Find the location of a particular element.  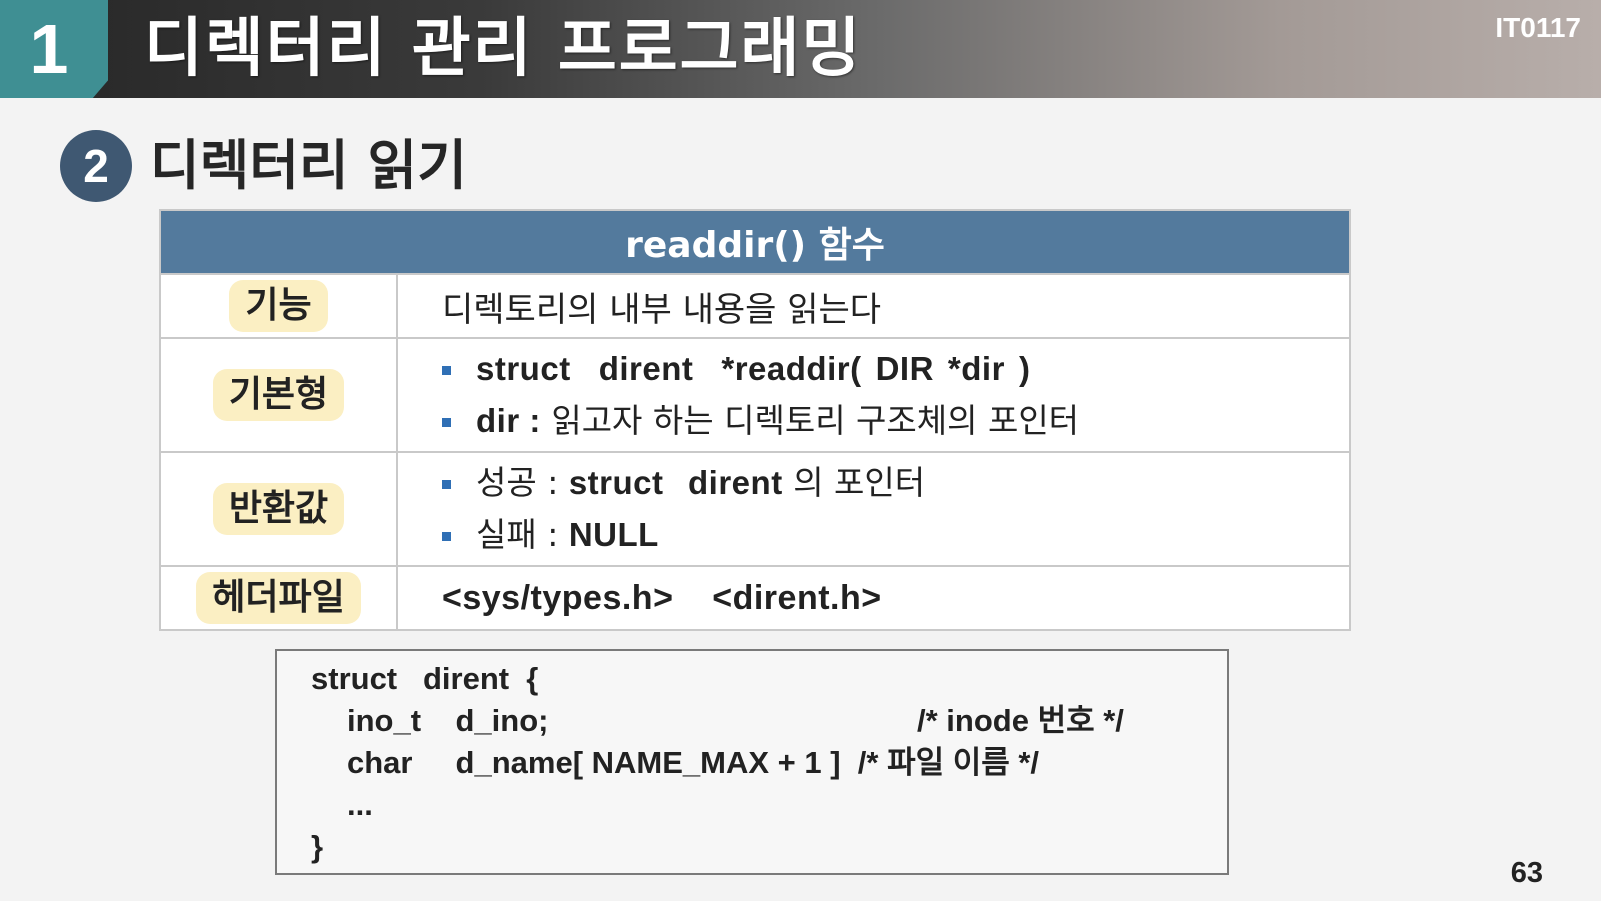

table-row-return-value: 반환값 성공 : struct dirent 의 포인터 실패 : NULL is located at coordinates (755, 509).